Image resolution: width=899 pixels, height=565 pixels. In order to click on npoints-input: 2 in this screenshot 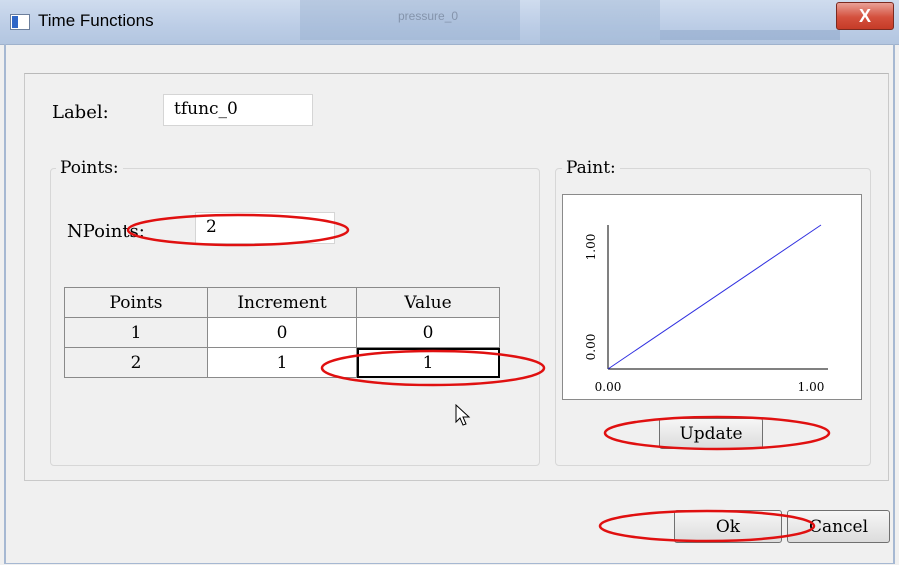, I will do `click(265, 228)`.